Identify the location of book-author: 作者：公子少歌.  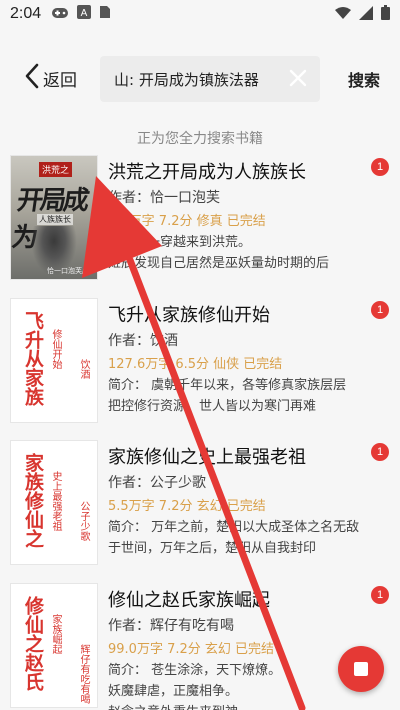
(157, 483).